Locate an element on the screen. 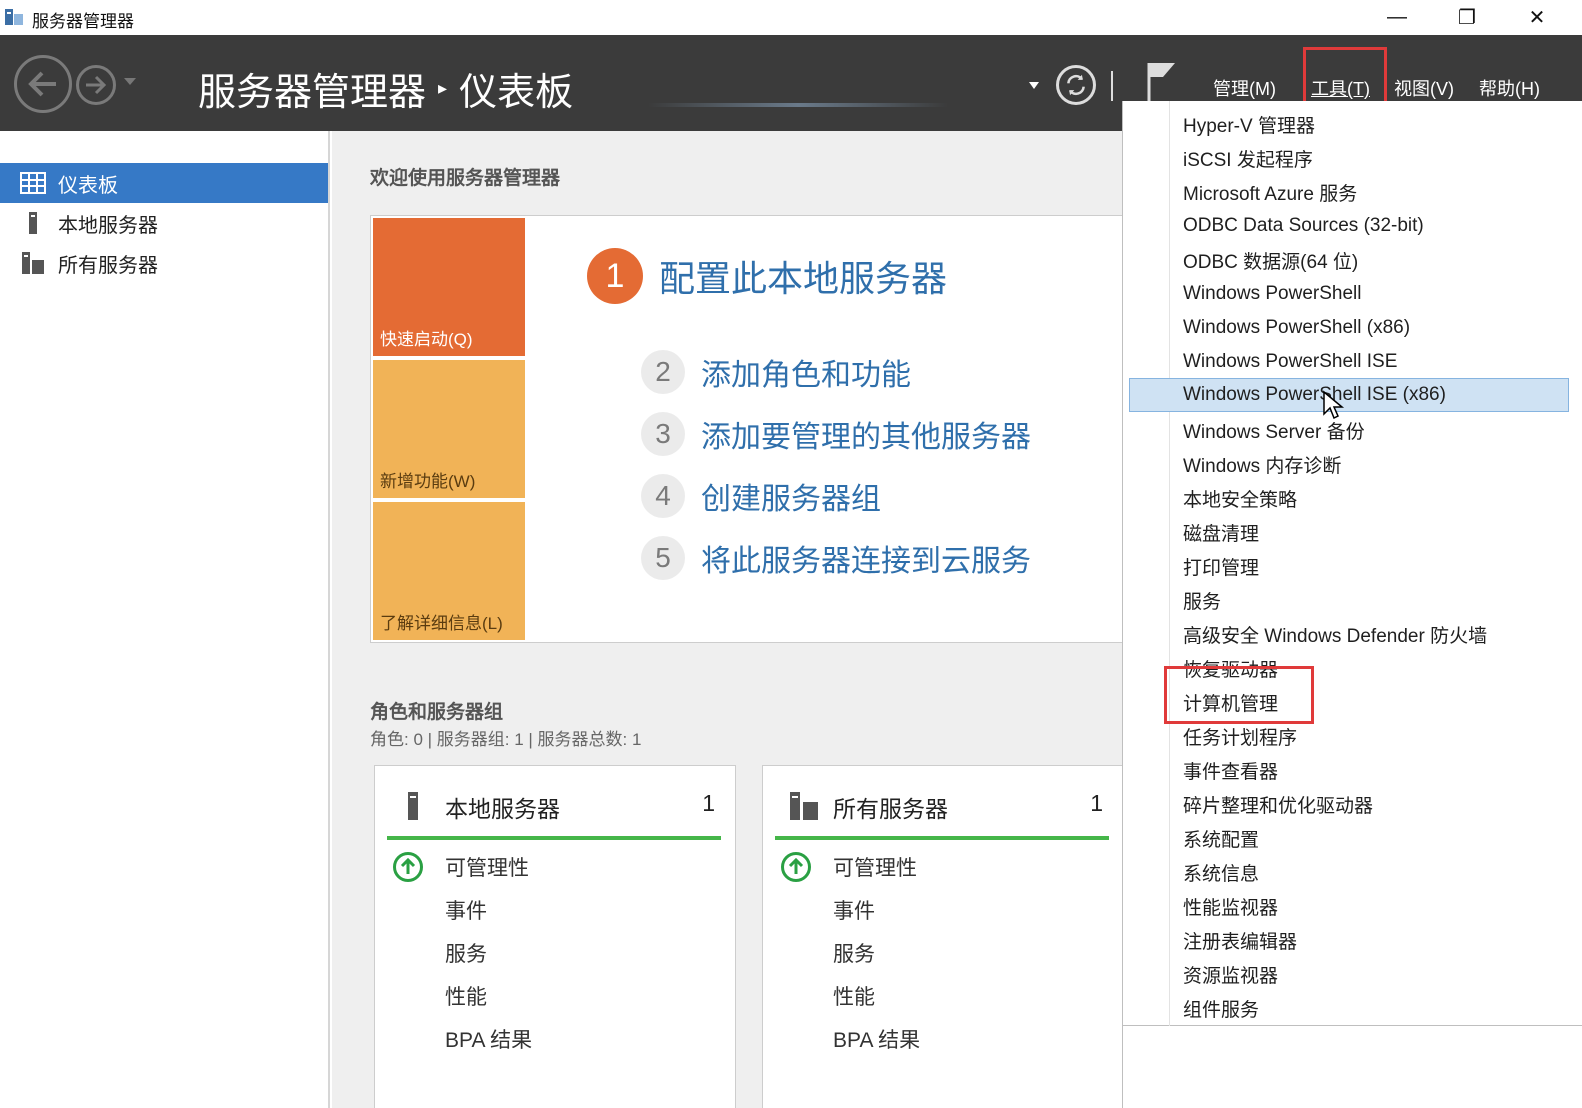  menu-item-powershell-ise-x86: Windows PowerShell ISE (x86) is located at coordinates (1349, 395).